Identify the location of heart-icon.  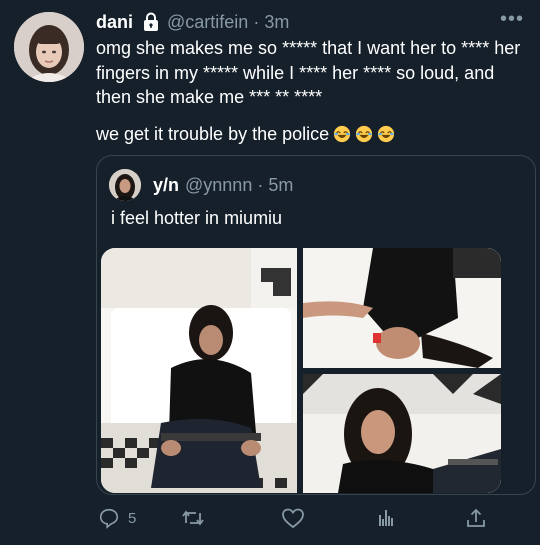
(293, 518).